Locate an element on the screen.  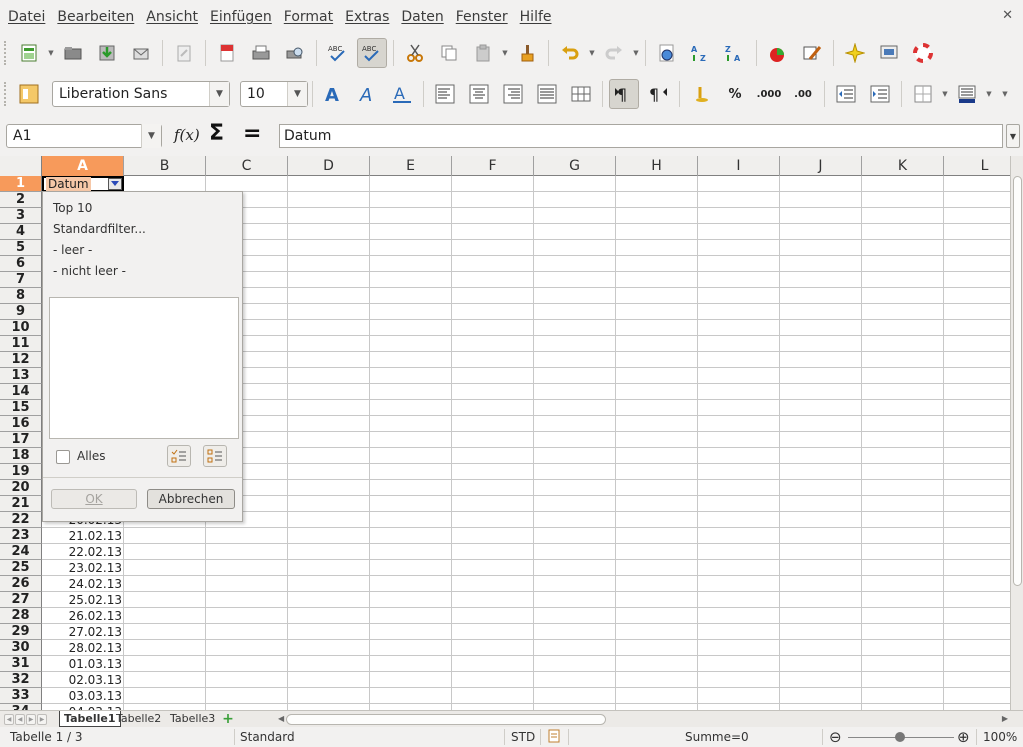
expand-formula-bar-icon: ▼ is located at coordinates (1013, 136).